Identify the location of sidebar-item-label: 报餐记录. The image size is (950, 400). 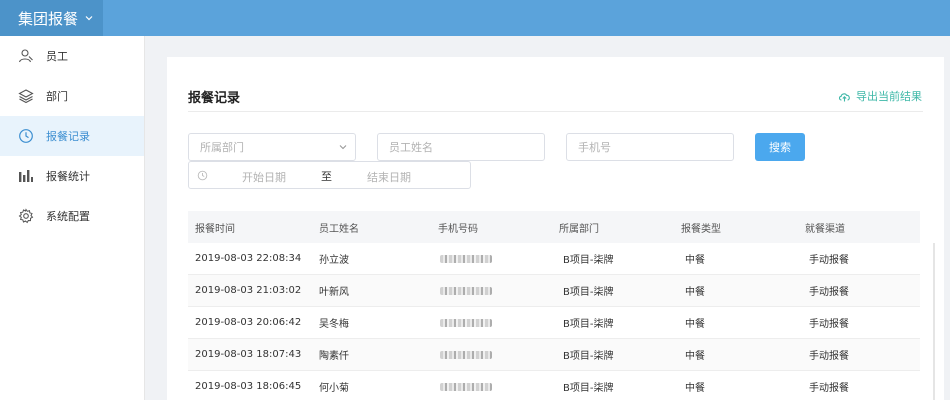
(68, 136).